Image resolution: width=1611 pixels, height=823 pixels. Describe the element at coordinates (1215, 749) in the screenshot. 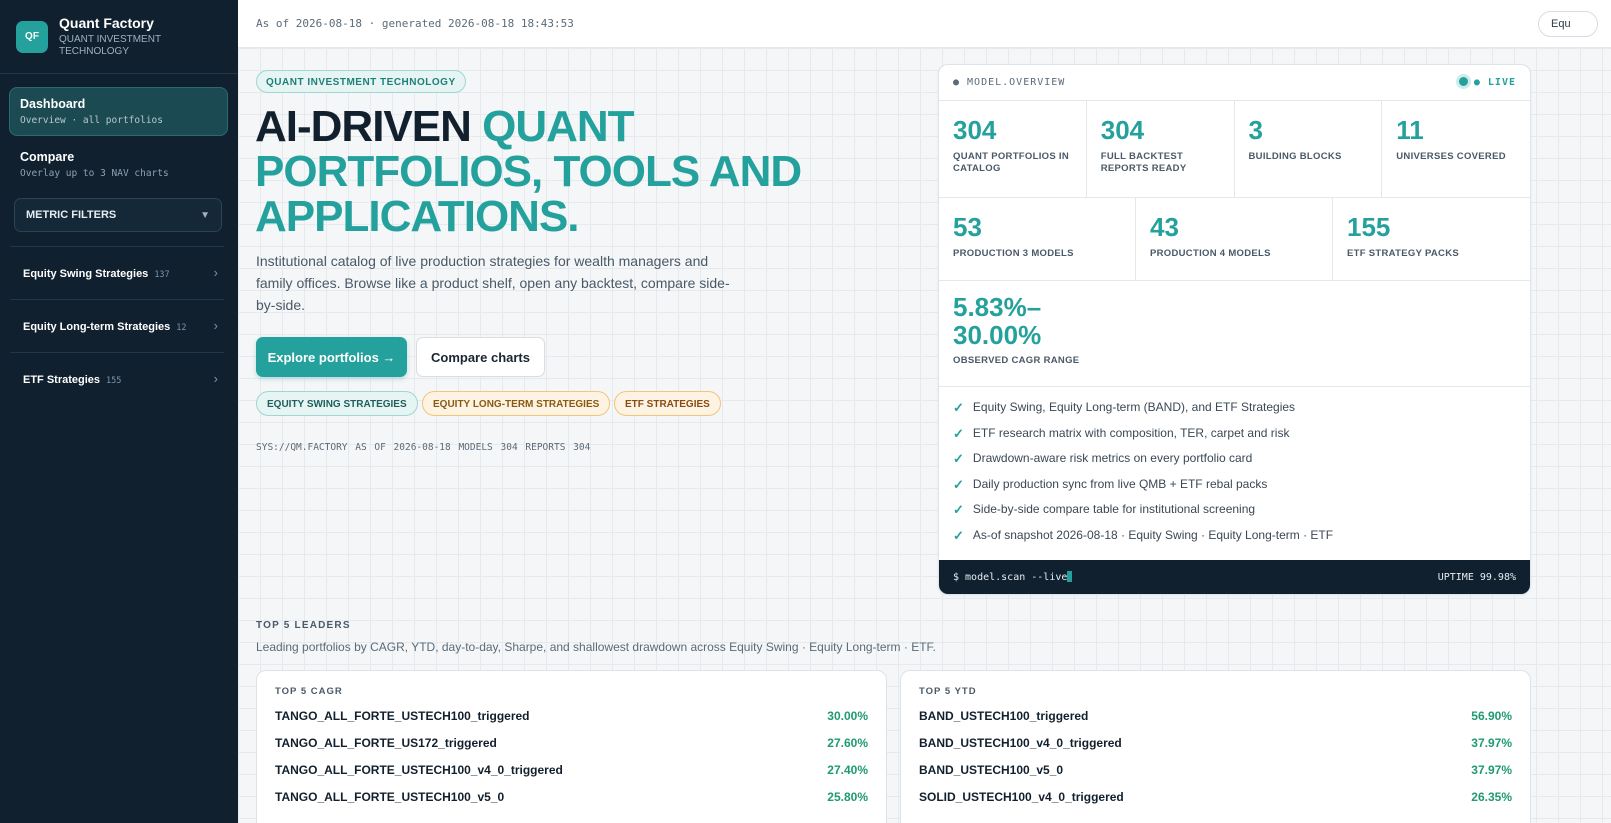

I see `leaderboard-row: BAND_USTECH100_v4_0_triggered 37.97%` at that location.